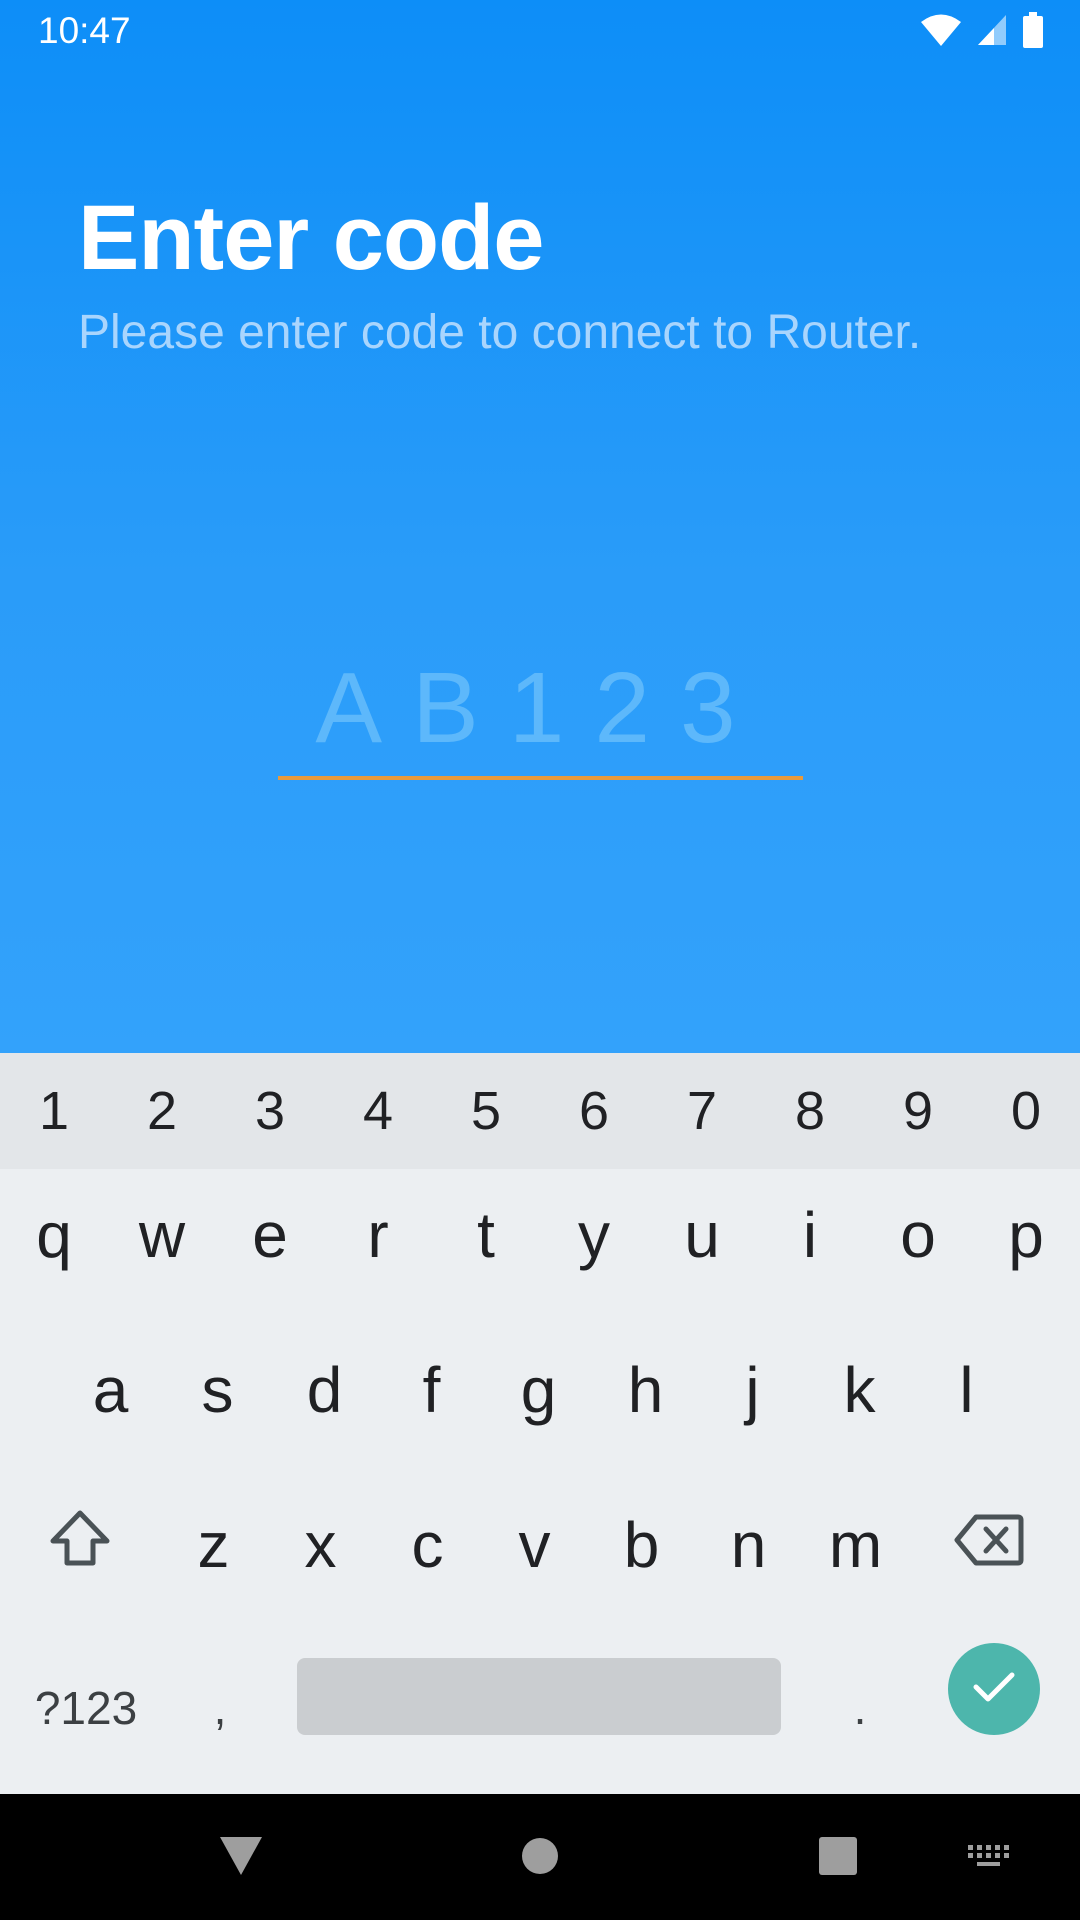 This screenshot has height=1920, width=1080. What do you see at coordinates (1033, 32) in the screenshot?
I see `battery-icon` at bounding box center [1033, 32].